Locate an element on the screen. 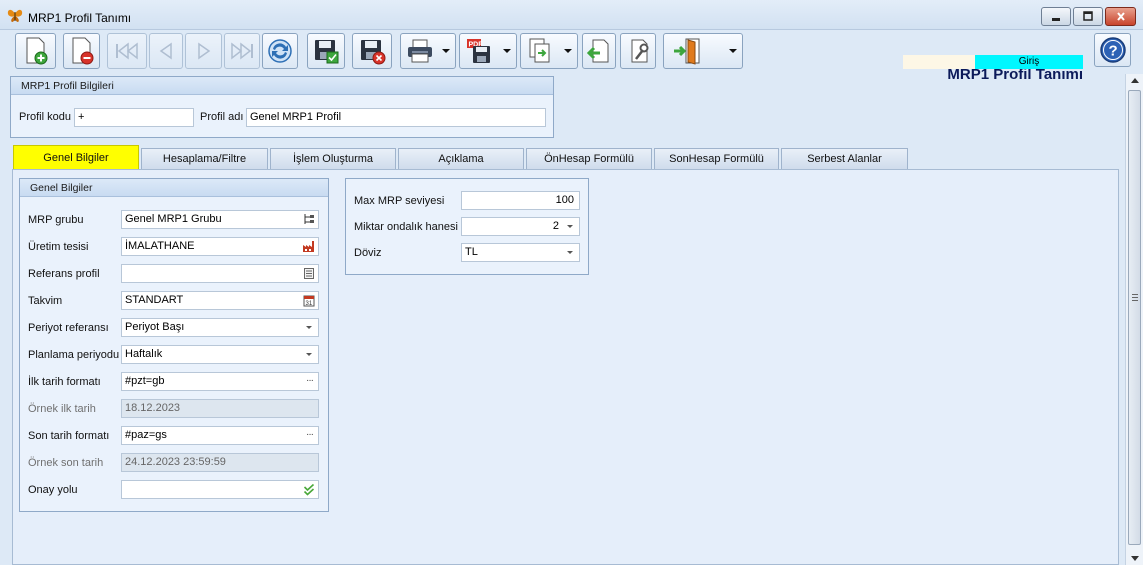 The height and width of the screenshot is (565, 1143). factory-icon is located at coordinates (308, 246).